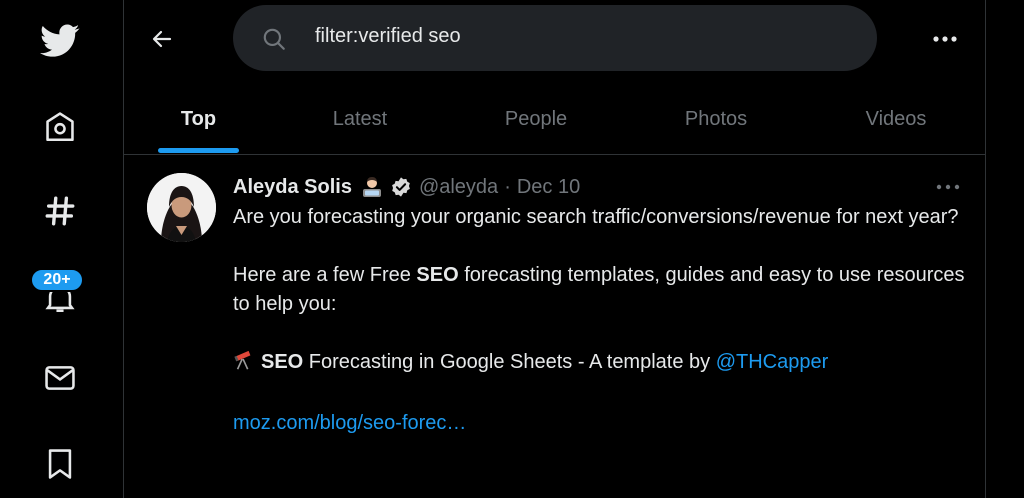 This screenshot has width=1024, height=498. What do you see at coordinates (458, 187) in the screenshot?
I see `author-handle: @aleyda` at bounding box center [458, 187].